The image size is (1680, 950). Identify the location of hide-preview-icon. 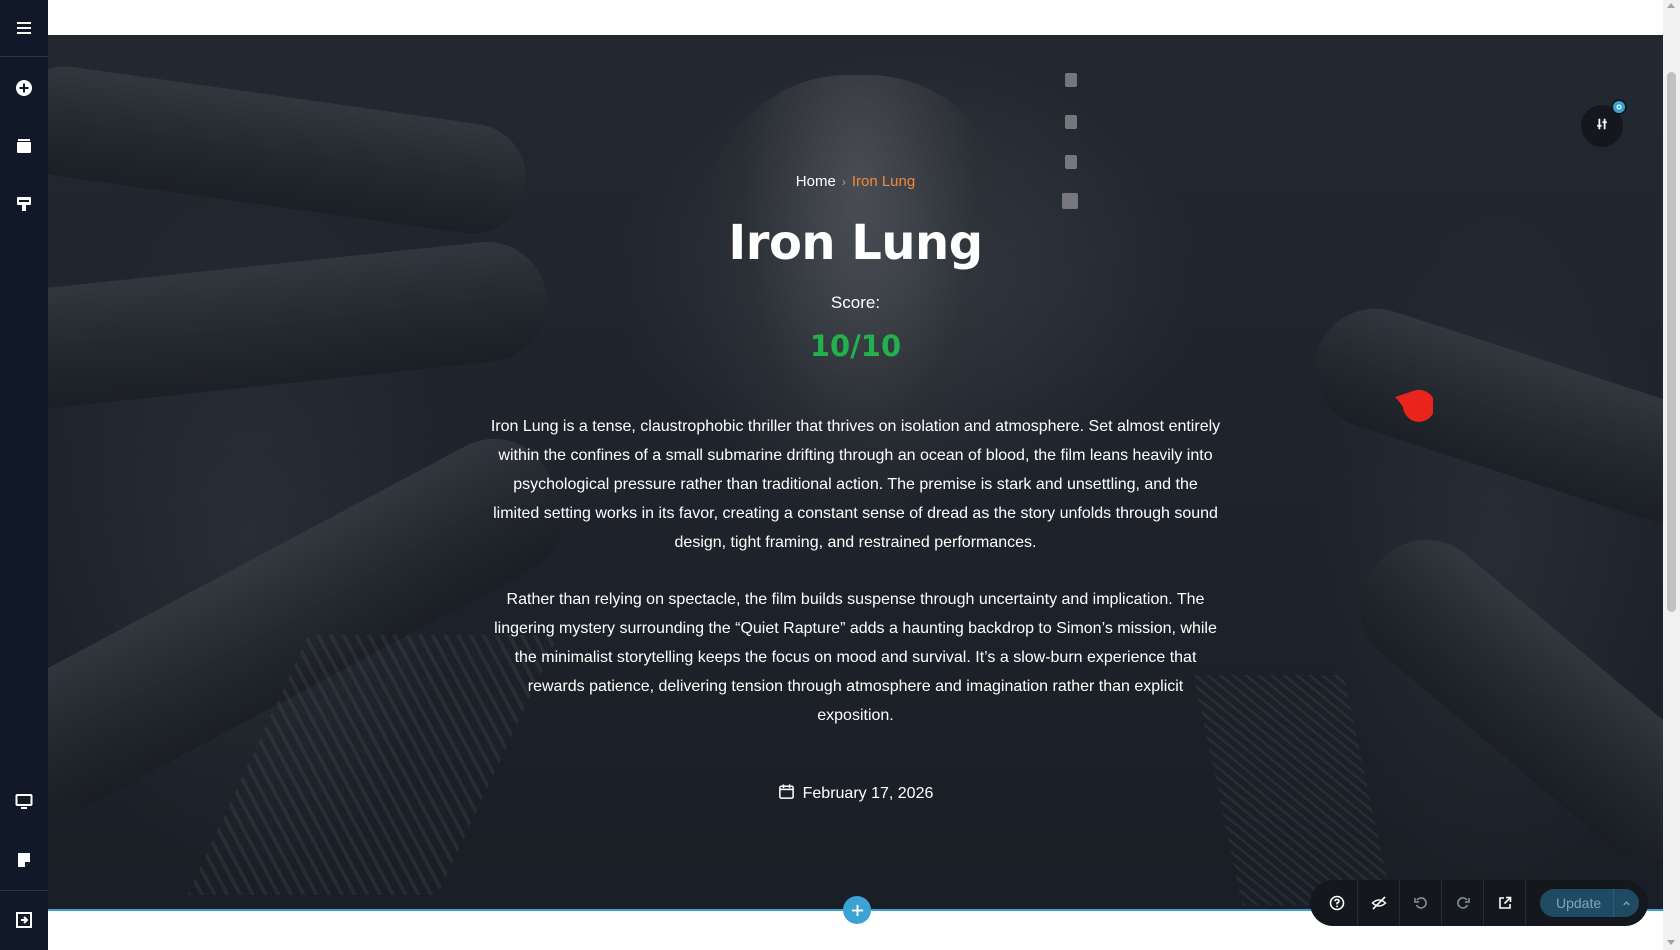
(1379, 903).